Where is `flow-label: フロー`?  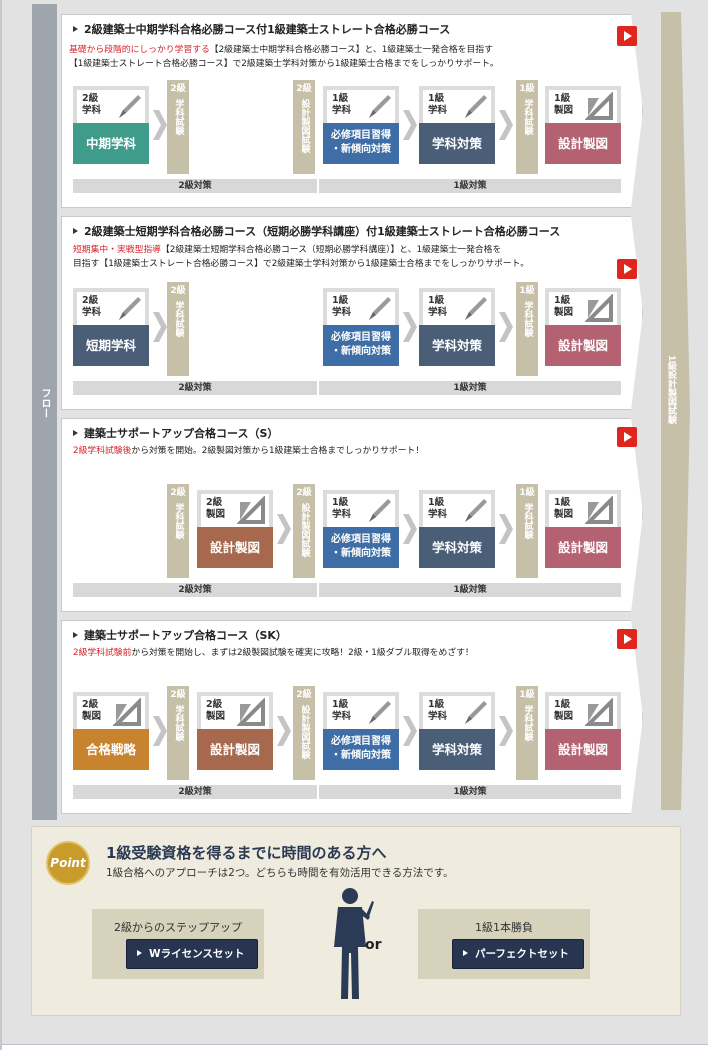 flow-label: フロー is located at coordinates (44, 403).